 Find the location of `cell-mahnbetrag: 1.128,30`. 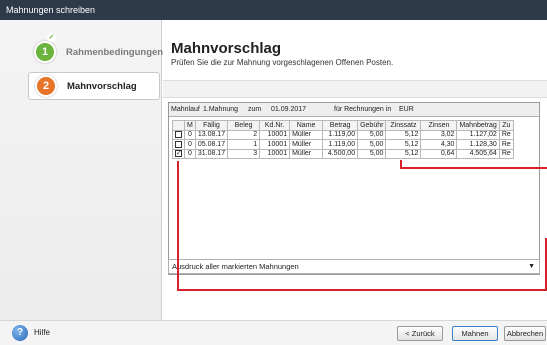

cell-mahnbetrag: 1.128,30 is located at coordinates (478, 144).